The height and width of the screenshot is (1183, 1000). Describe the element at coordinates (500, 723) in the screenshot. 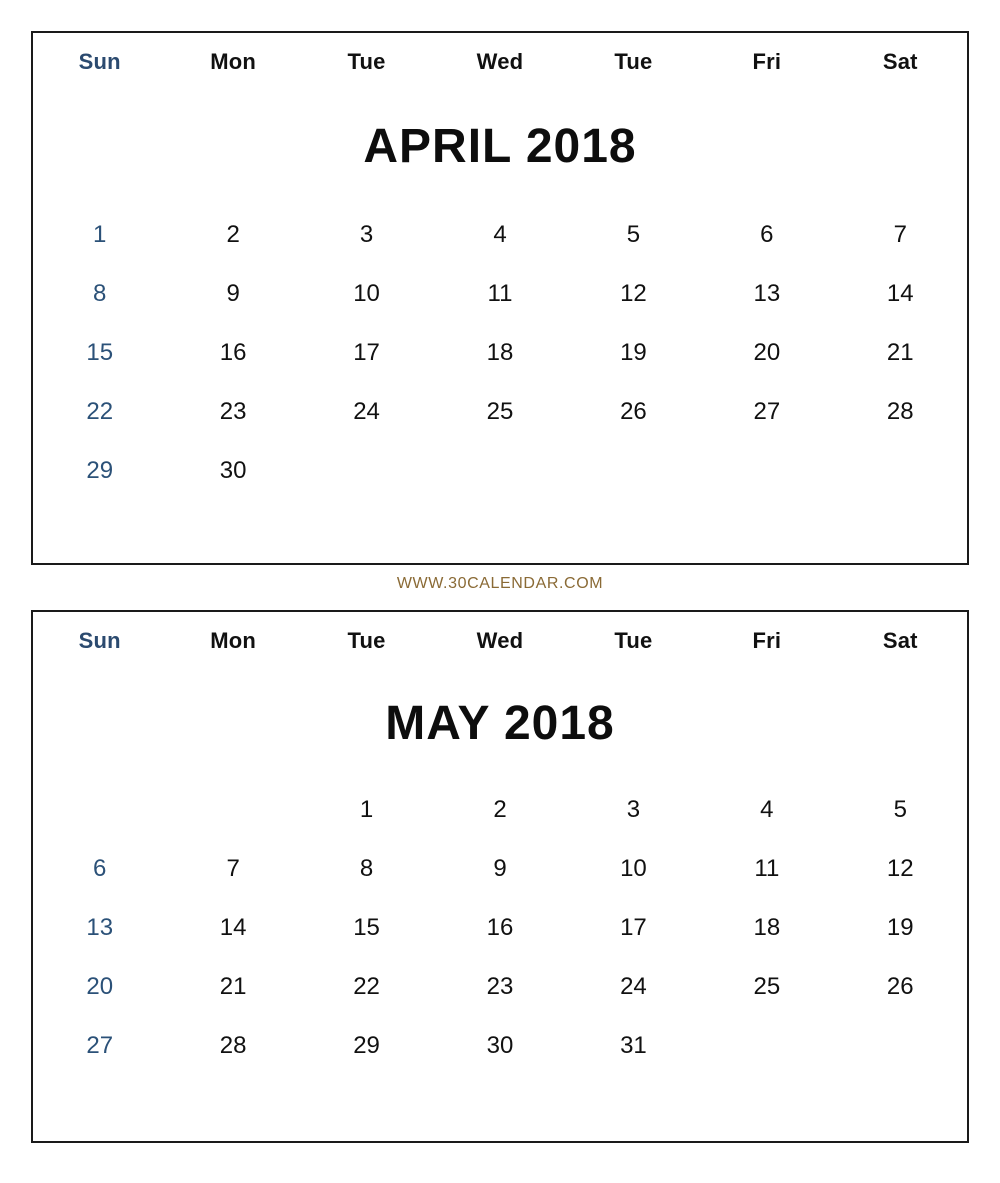

I see `month-title-may: MAY 2018` at that location.